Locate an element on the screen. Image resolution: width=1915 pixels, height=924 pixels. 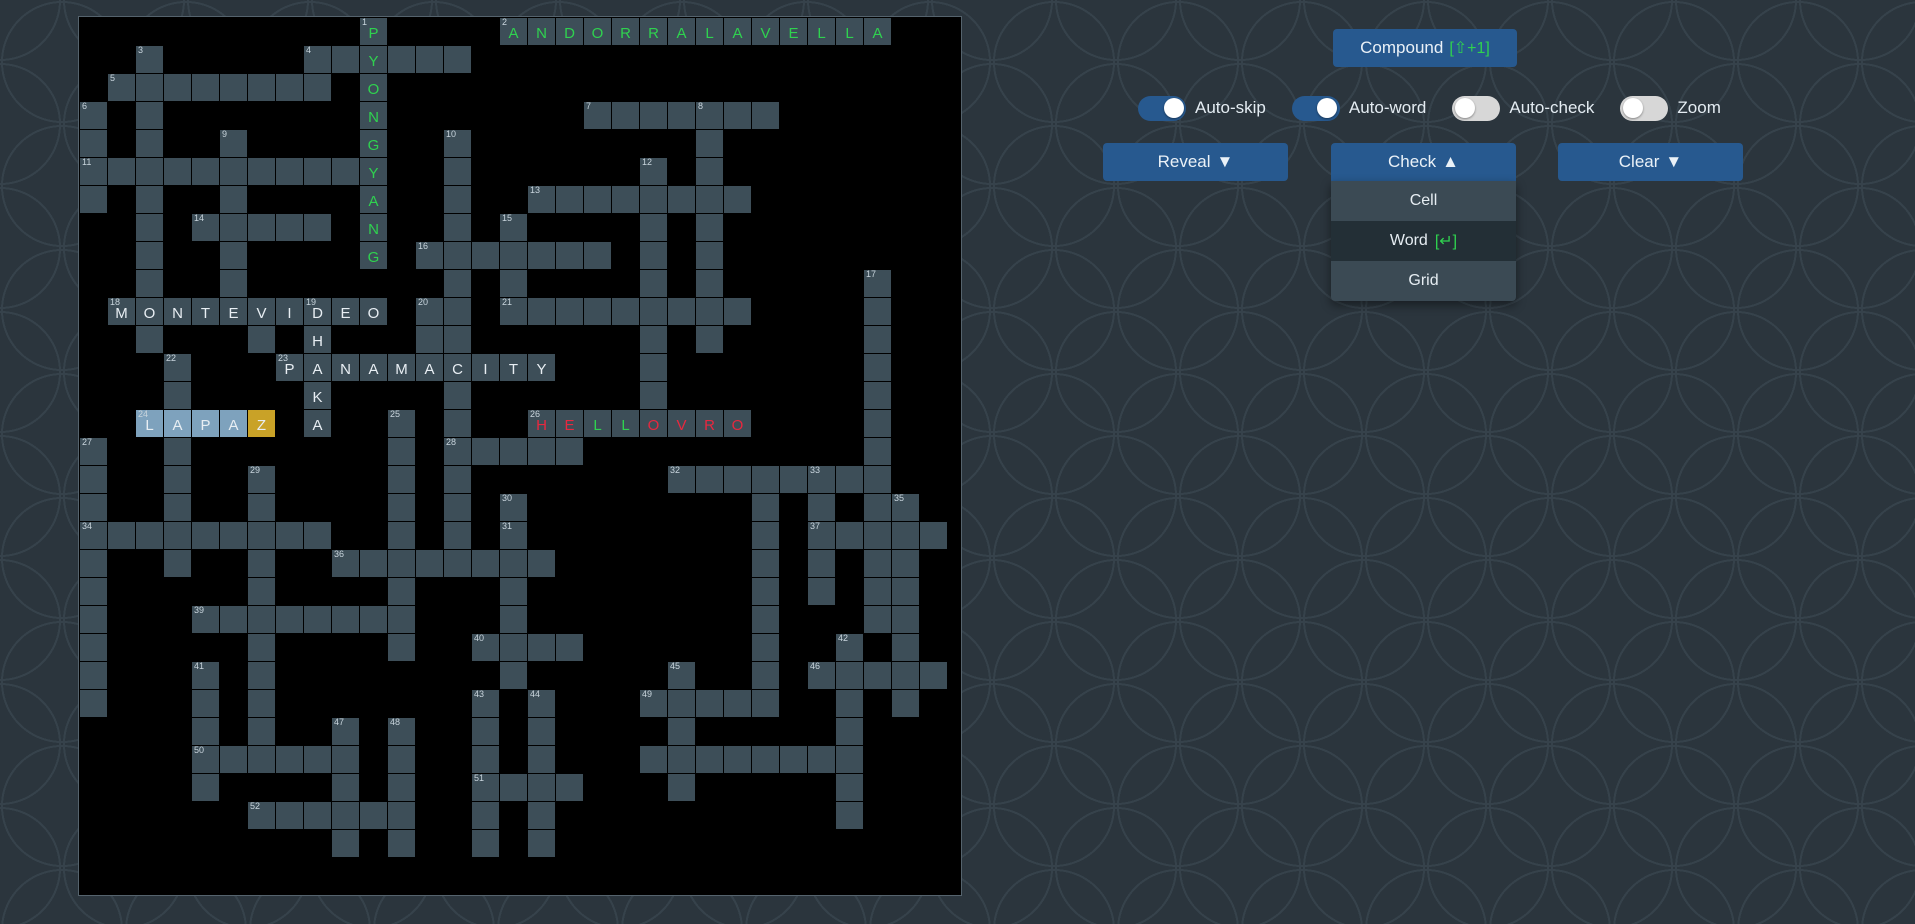
grid-cell: 23 P is located at coordinates (289, 367).